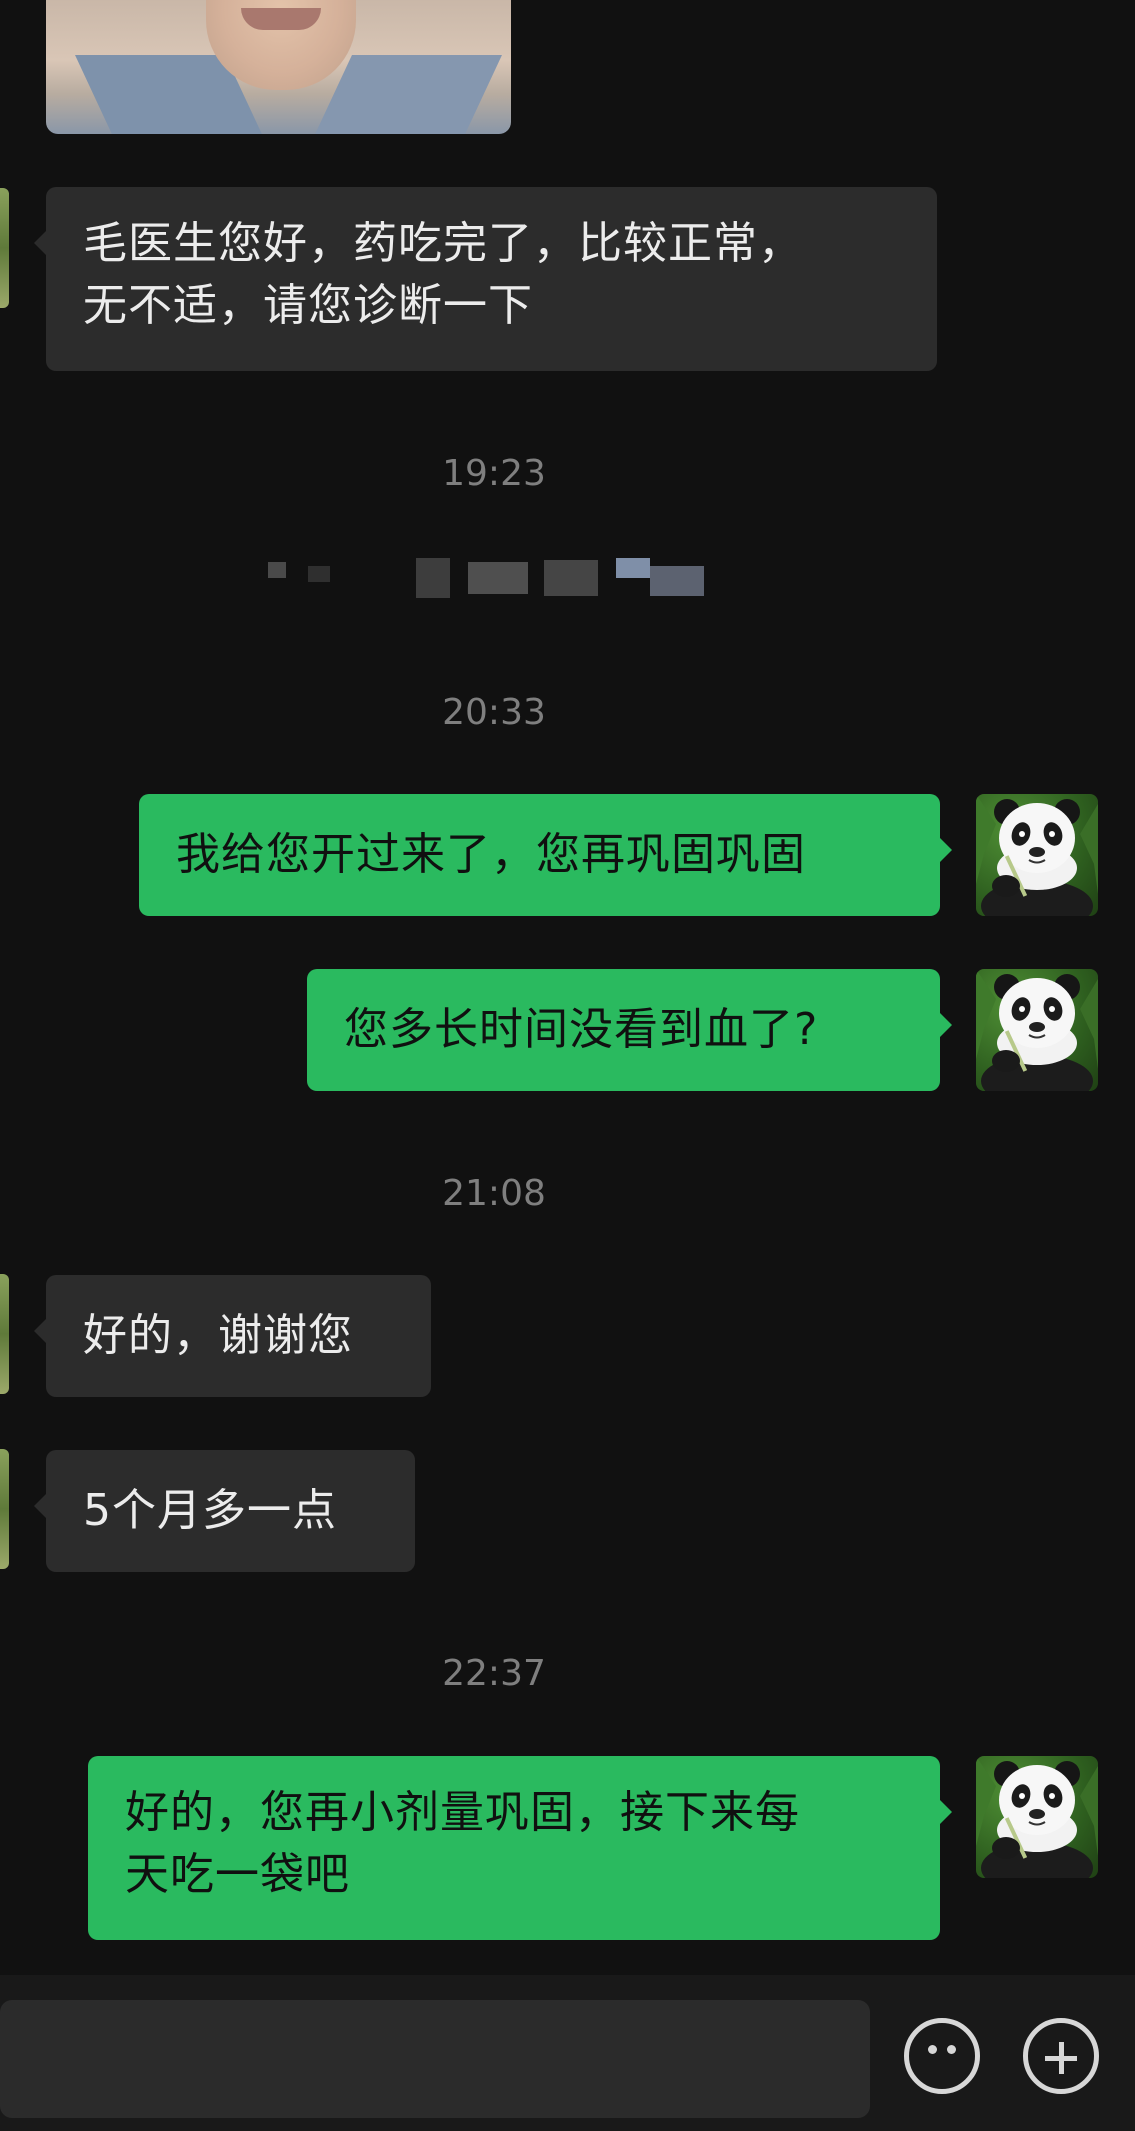 The image size is (1135, 2131). I want to click on timestamp: 20:33, so click(494, 712).